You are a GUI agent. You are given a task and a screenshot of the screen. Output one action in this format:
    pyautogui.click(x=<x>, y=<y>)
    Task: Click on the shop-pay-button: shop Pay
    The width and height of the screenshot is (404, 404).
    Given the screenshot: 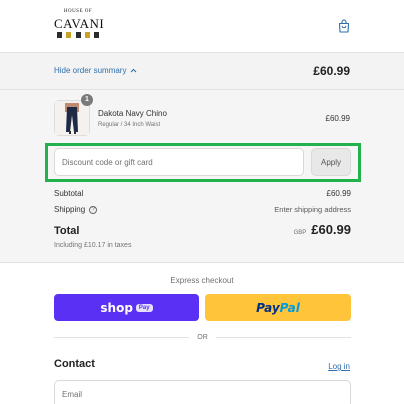 What is the action you would take?
    pyautogui.click(x=126, y=307)
    